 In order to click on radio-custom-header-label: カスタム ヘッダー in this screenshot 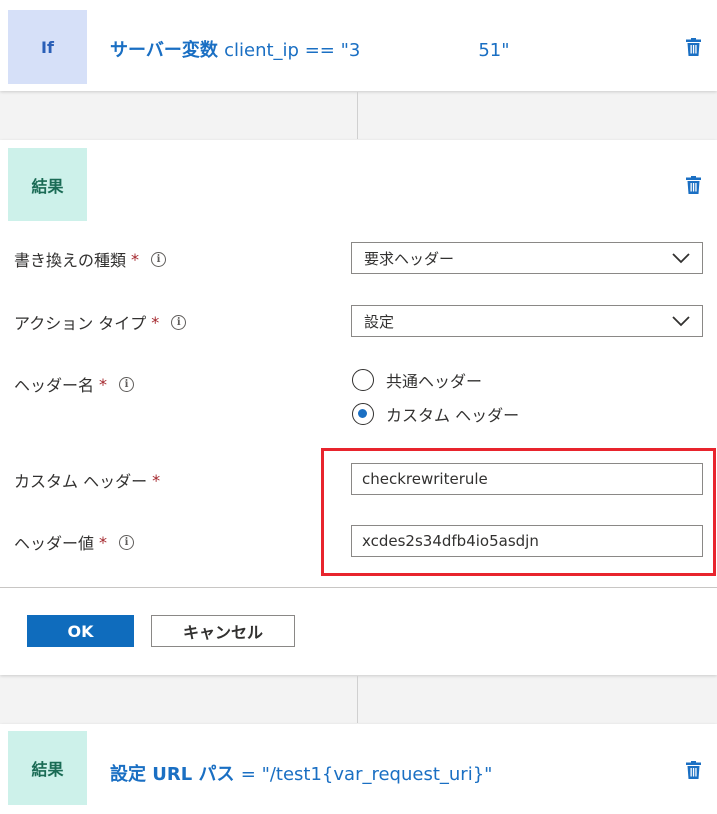, I will do `click(453, 415)`.